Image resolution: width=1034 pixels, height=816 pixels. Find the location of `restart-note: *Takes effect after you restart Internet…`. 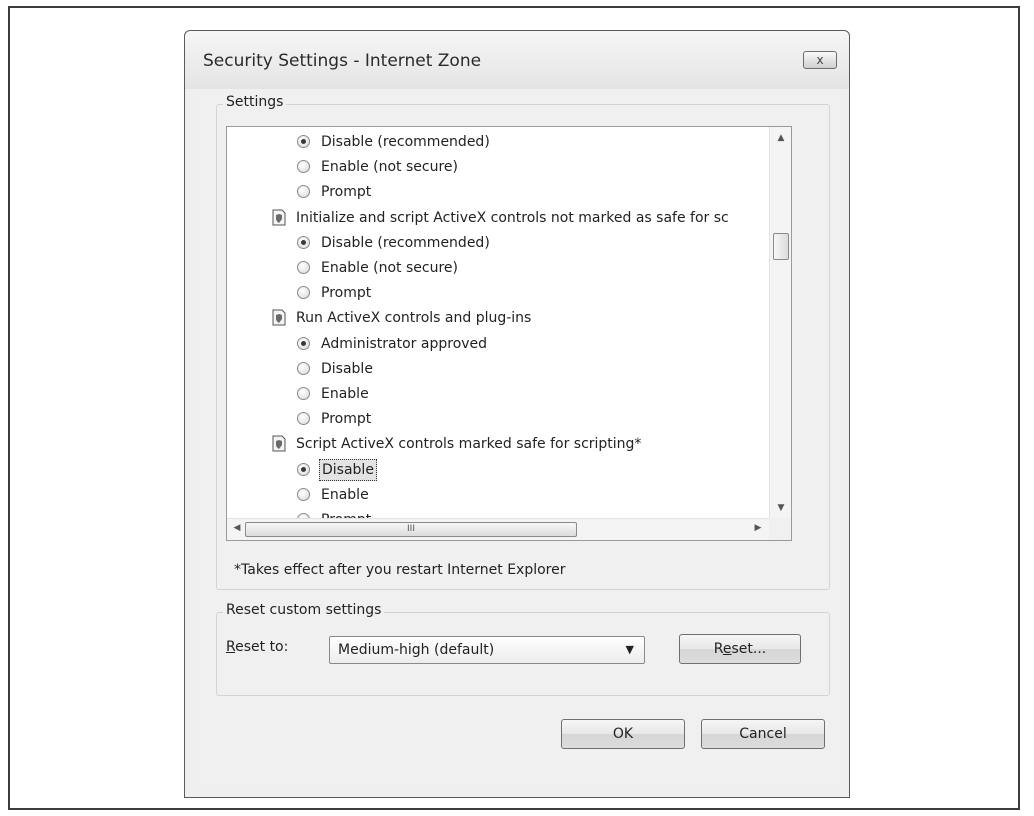

restart-note: *Takes effect after you restart Internet… is located at coordinates (400, 570).